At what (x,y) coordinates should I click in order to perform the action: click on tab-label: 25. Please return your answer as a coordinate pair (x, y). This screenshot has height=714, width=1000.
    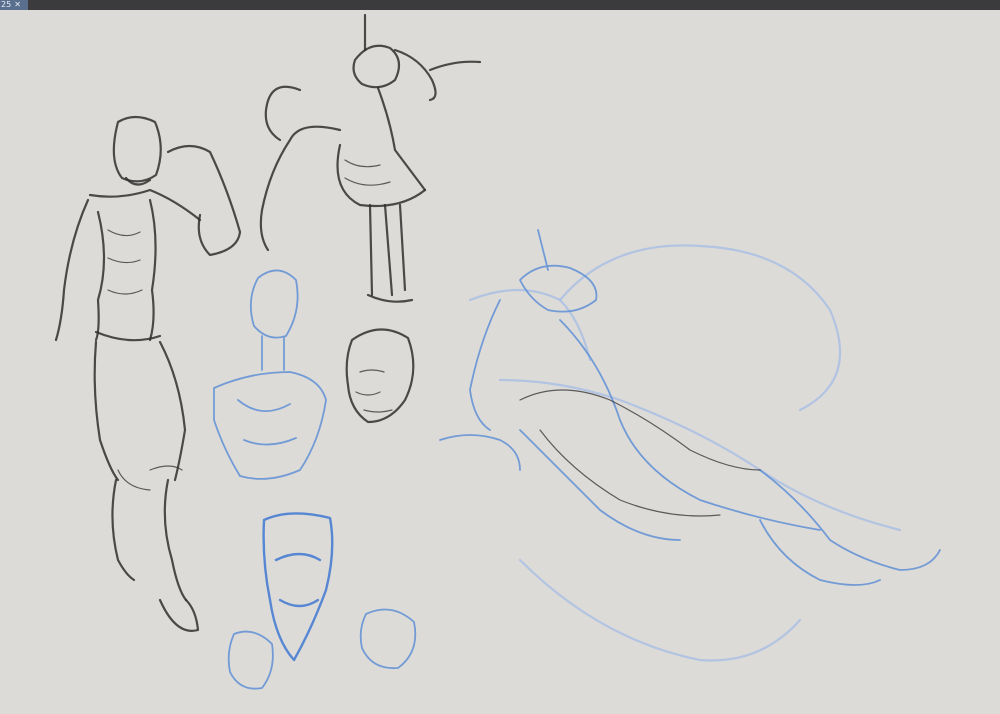
    Looking at the image, I should click on (6, 4).